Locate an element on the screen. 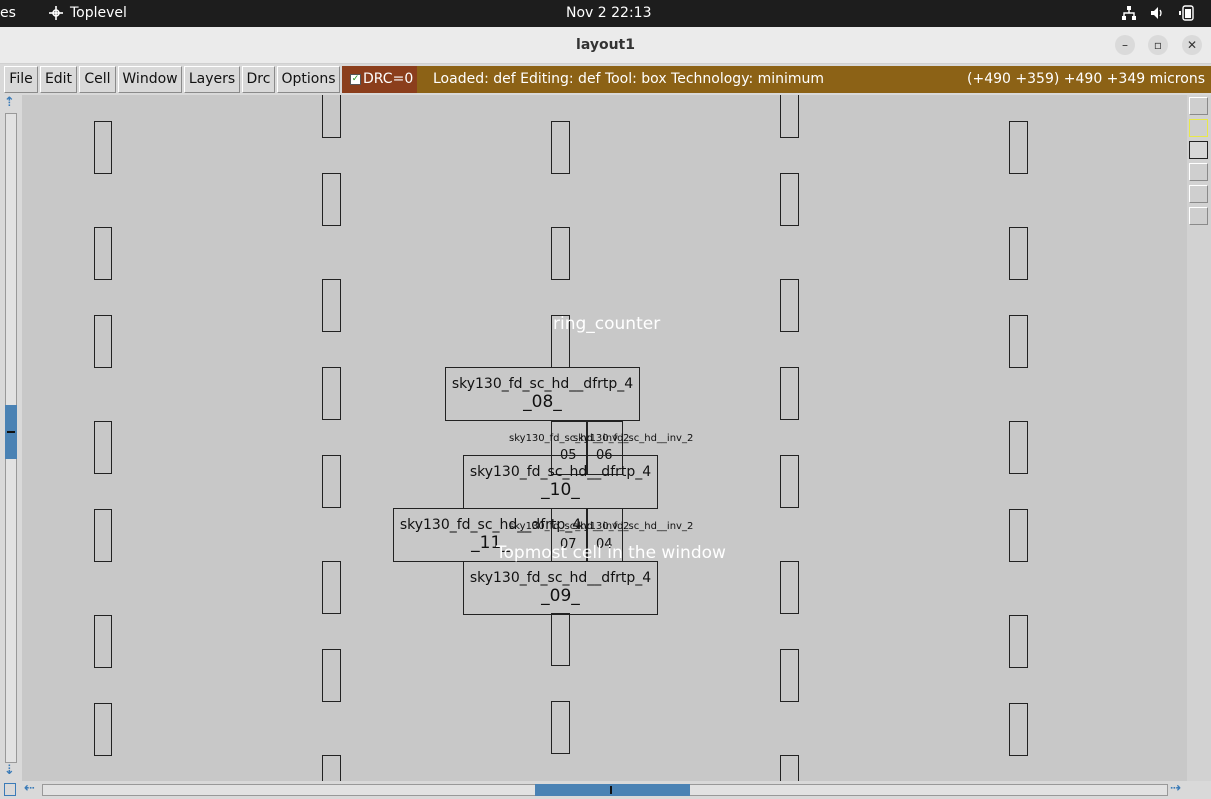 The height and width of the screenshot is (799, 1211). cell-instance-10: sky130_fd_sc_hd__dfrtp_4 _10_ is located at coordinates (560, 482).